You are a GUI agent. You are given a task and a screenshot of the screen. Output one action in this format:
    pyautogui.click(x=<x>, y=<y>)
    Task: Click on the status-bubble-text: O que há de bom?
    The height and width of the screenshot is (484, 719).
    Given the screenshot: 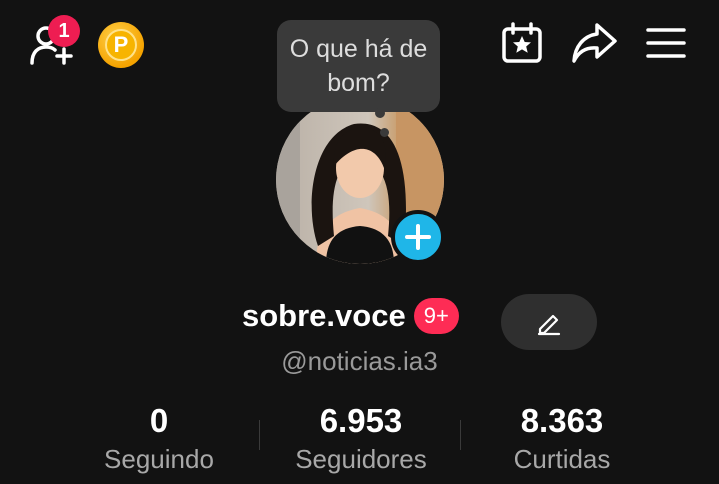 What is the action you would take?
    pyautogui.click(x=358, y=66)
    